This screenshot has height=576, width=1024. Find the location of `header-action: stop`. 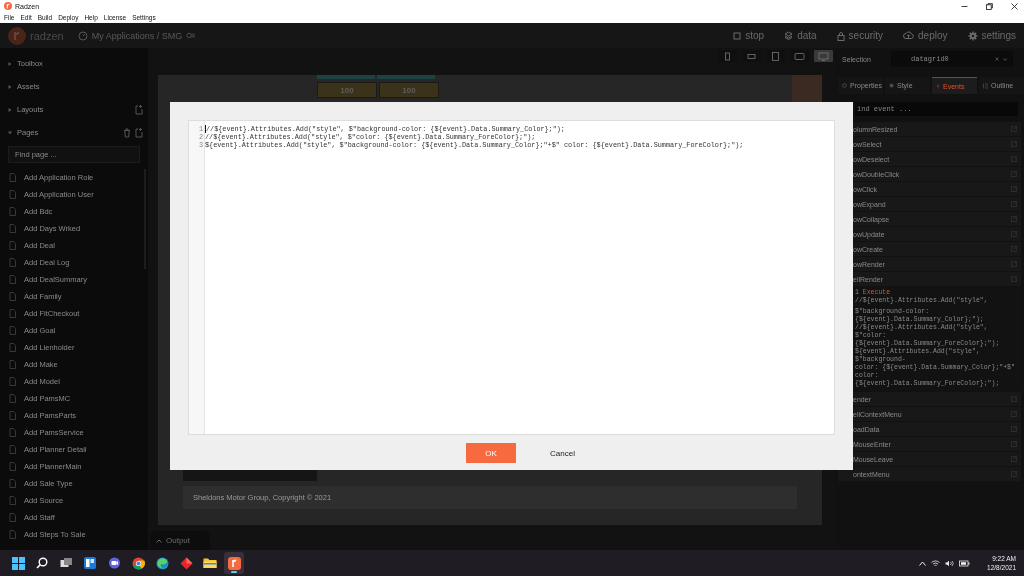

header-action: stop is located at coordinates (755, 35).